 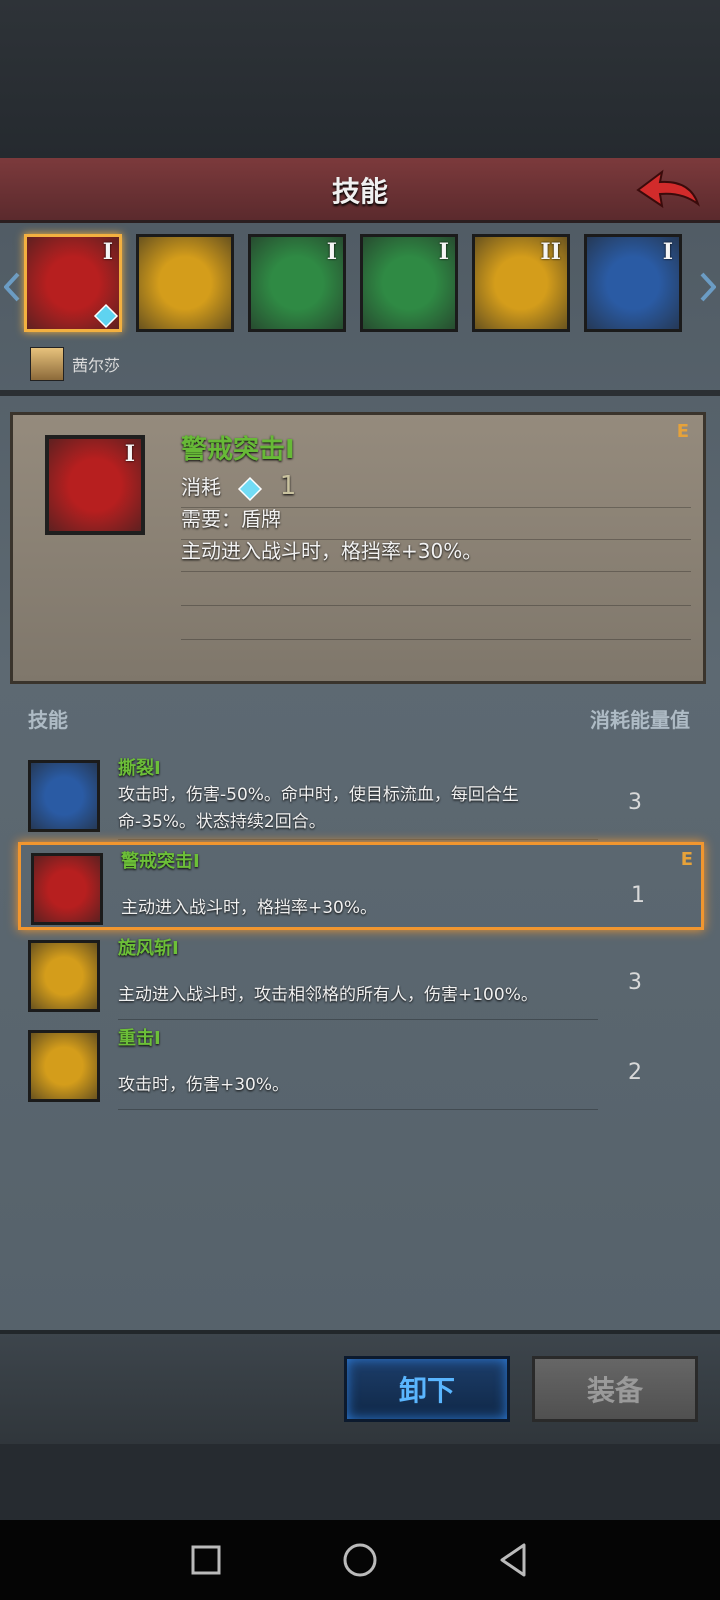 I want to click on recents-icon, so click(x=206, y=1560).